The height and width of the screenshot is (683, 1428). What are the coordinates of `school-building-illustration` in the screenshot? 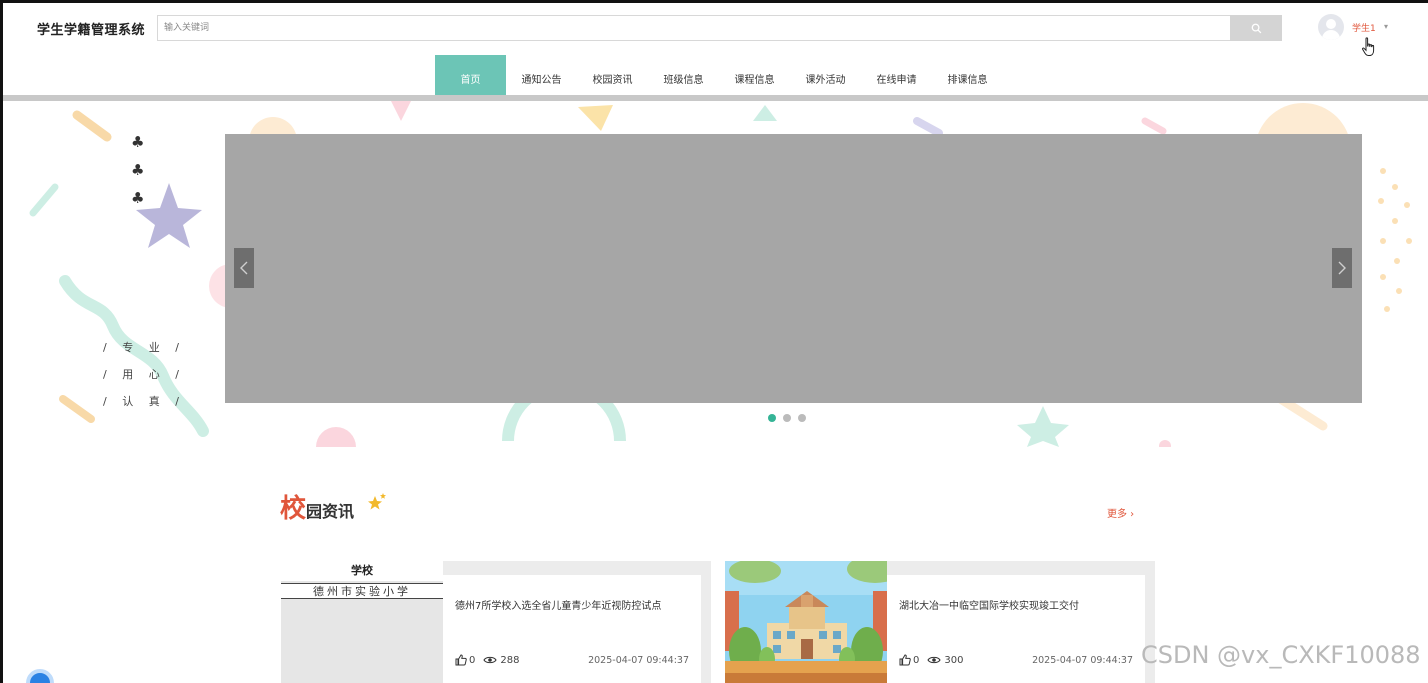 It's located at (806, 622).